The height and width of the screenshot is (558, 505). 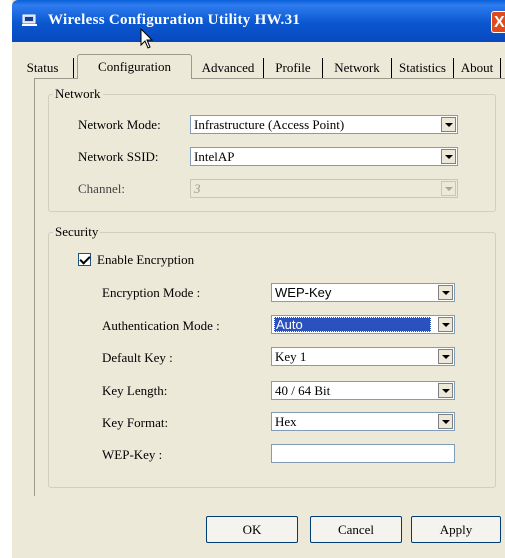 I want to click on title-bar: Wireless Configuration Utility HW.31 X, so click(x=258, y=21).